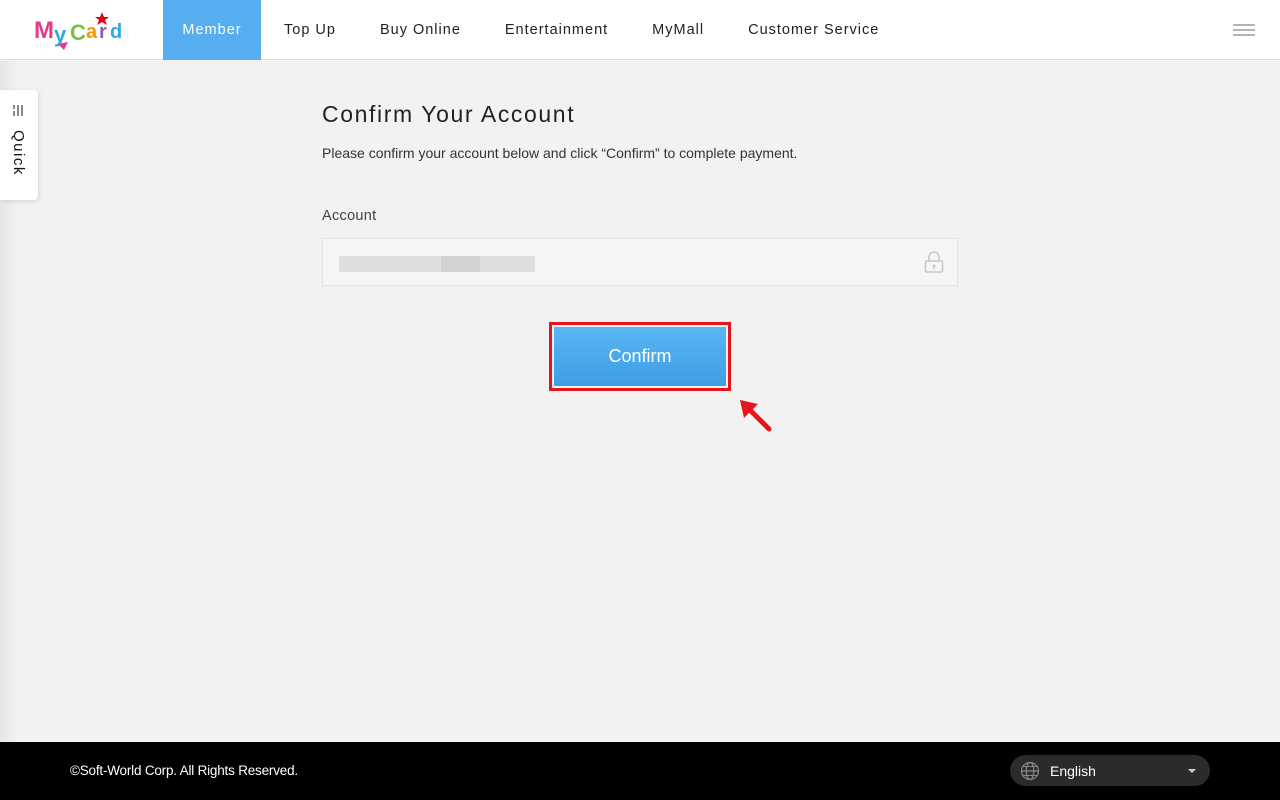 The height and width of the screenshot is (800, 1280). What do you see at coordinates (556, 30) in the screenshot?
I see `nav-entertainment: Entertainment` at bounding box center [556, 30].